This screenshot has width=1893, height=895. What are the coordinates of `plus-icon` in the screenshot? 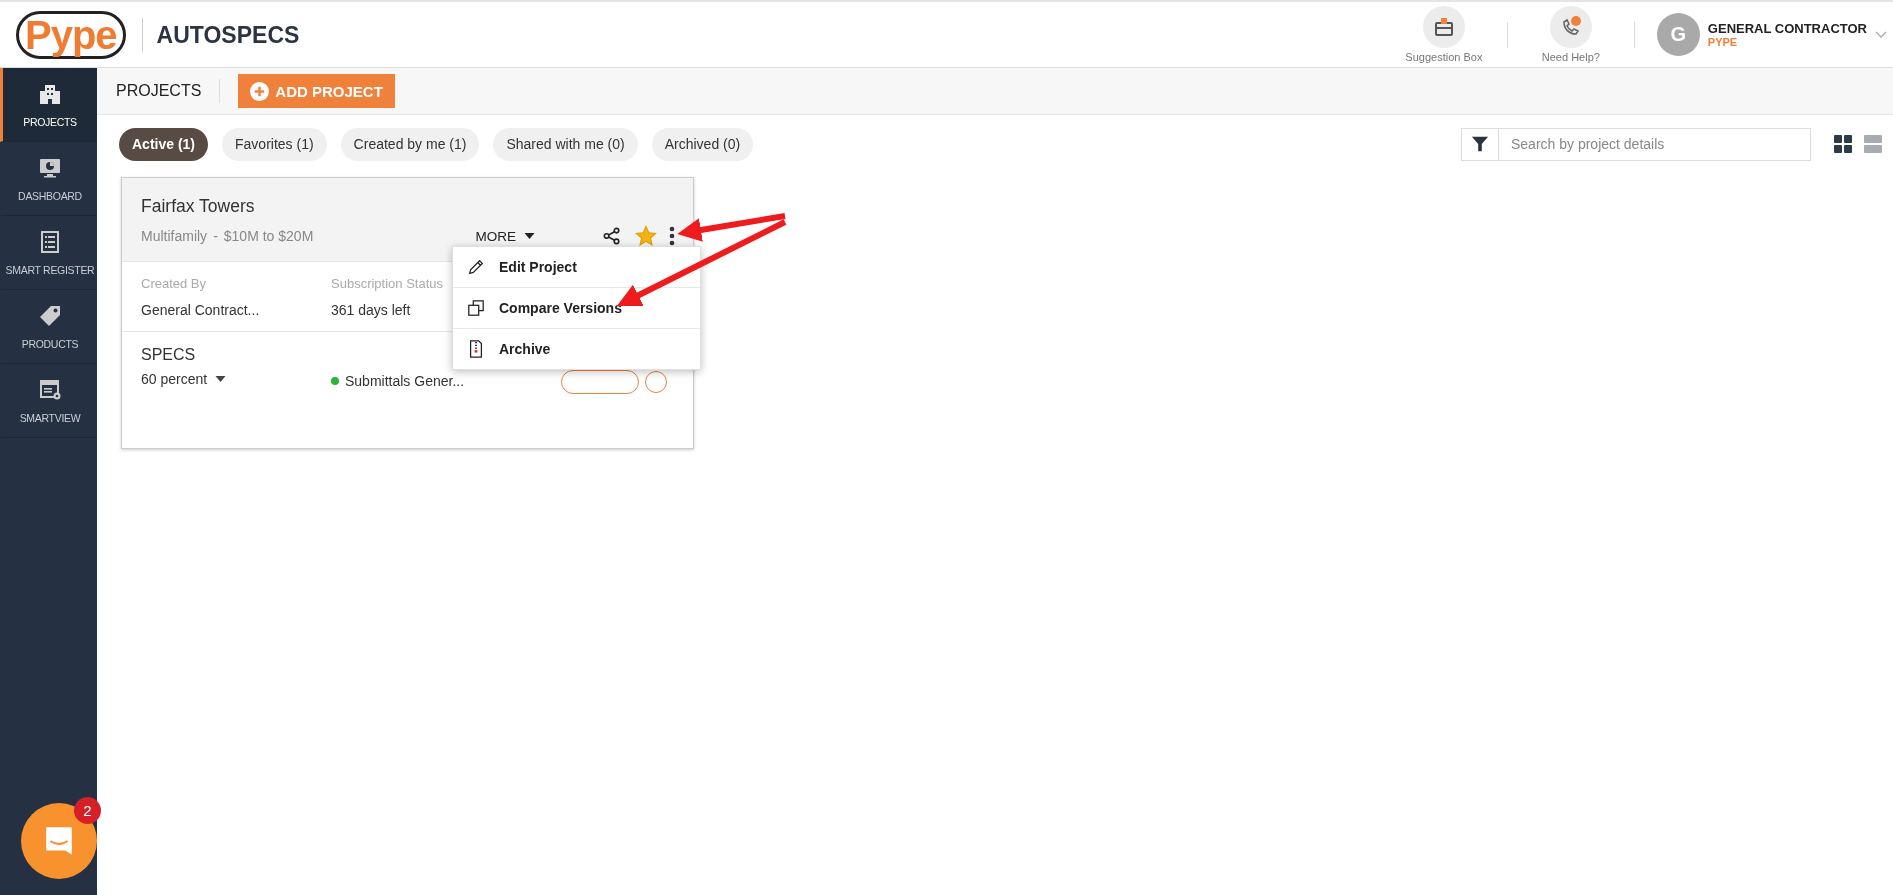 It's located at (260, 91).